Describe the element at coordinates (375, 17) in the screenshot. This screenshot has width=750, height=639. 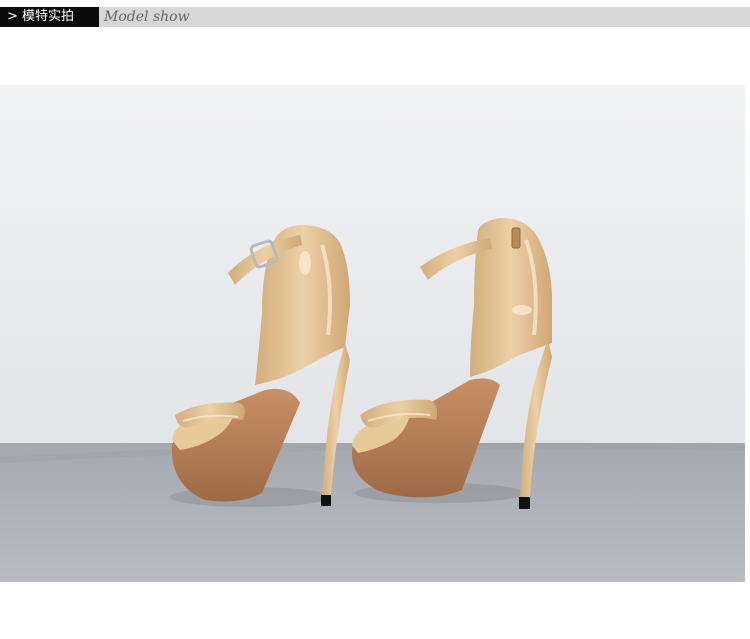
I see `section-header: > 模特实拍 Model show` at that location.